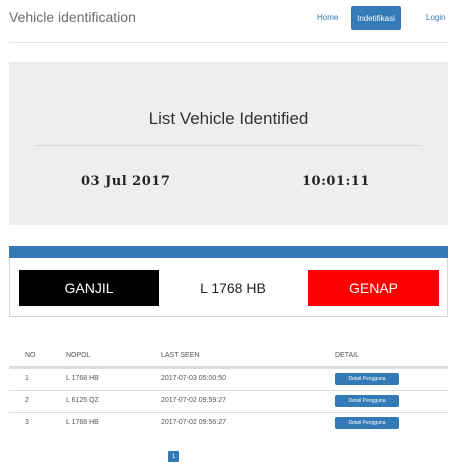 The image size is (457, 463). I want to click on identification-panel: GANJIL L 1768 HB GENAP, so click(228, 281).